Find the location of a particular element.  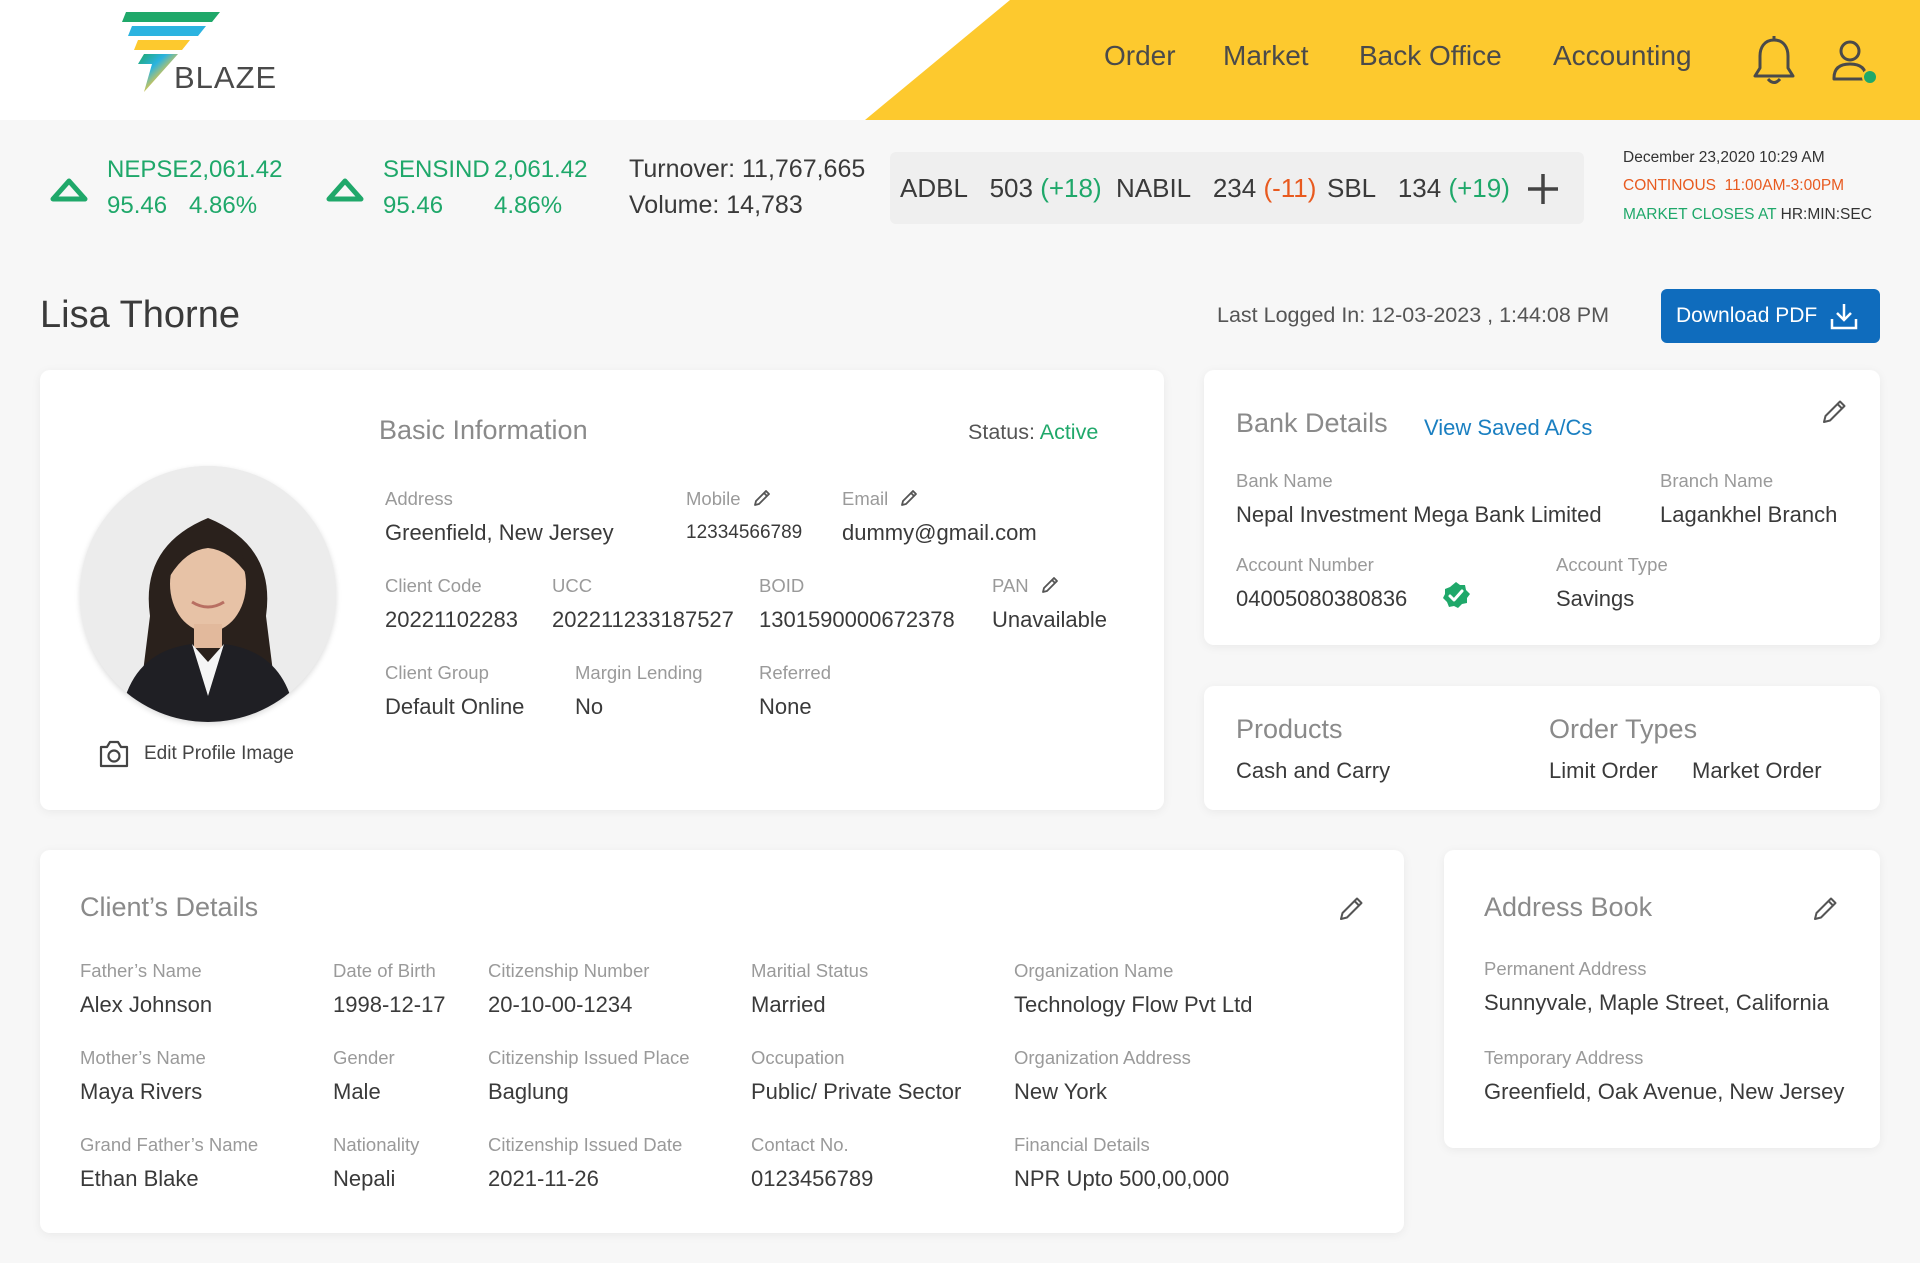

citizenship-number-value: 20-10-00-1234 is located at coordinates (560, 1004).